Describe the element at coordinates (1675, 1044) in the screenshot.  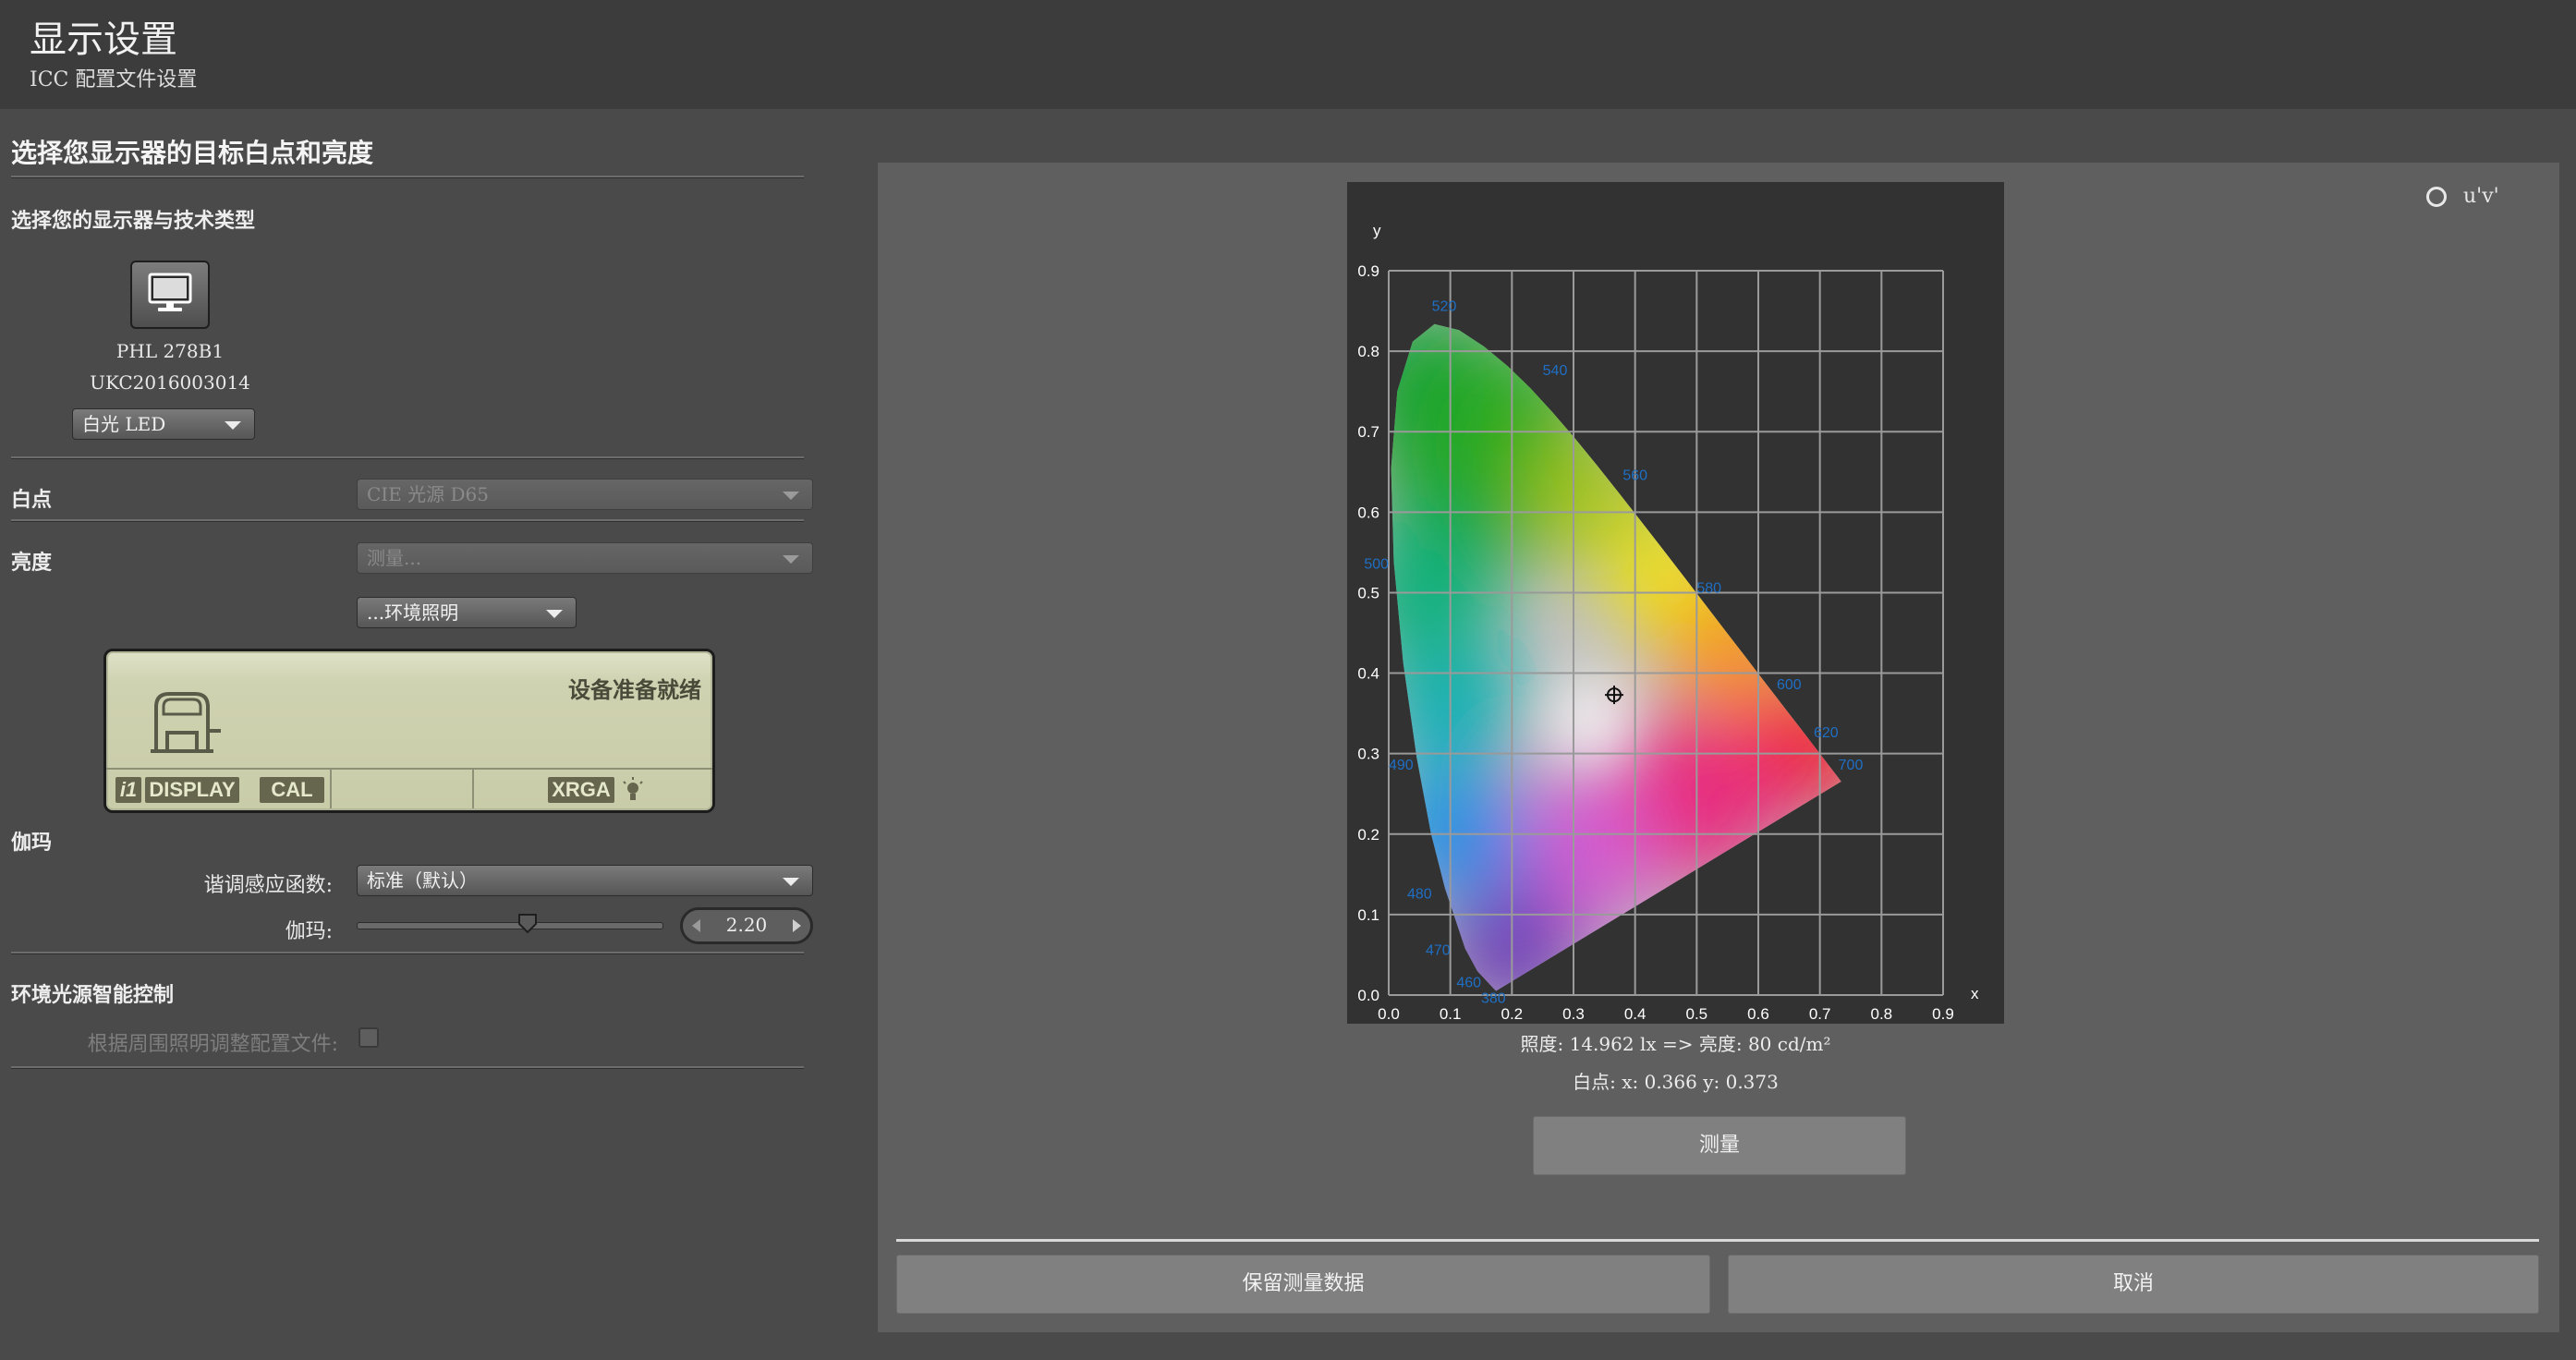
I see `illuminance-readout: 照度: 14.962 lx => 亮度: 80 cd/m²` at that location.